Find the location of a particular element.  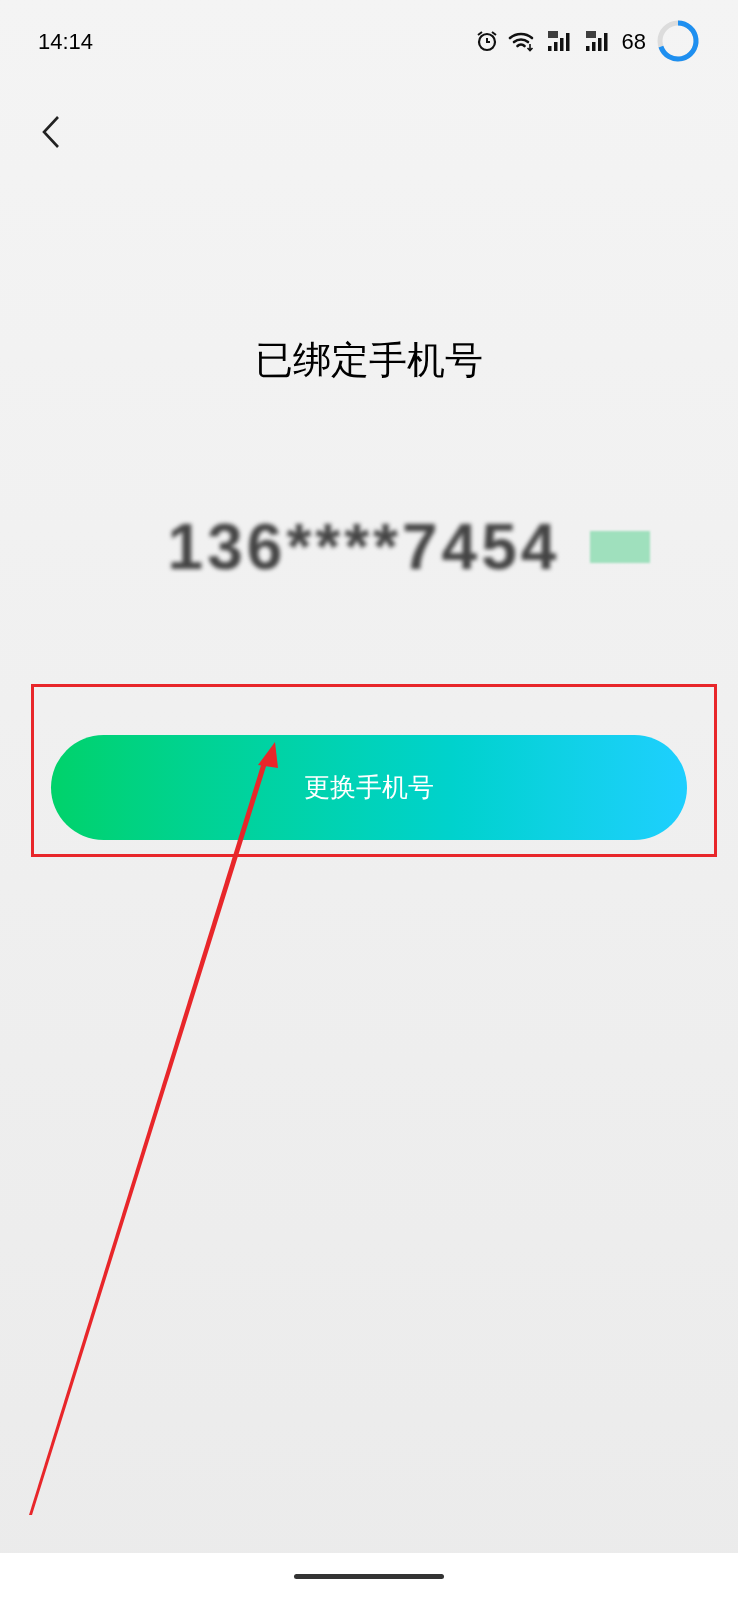

wifi-icon is located at coordinates (521, 41).